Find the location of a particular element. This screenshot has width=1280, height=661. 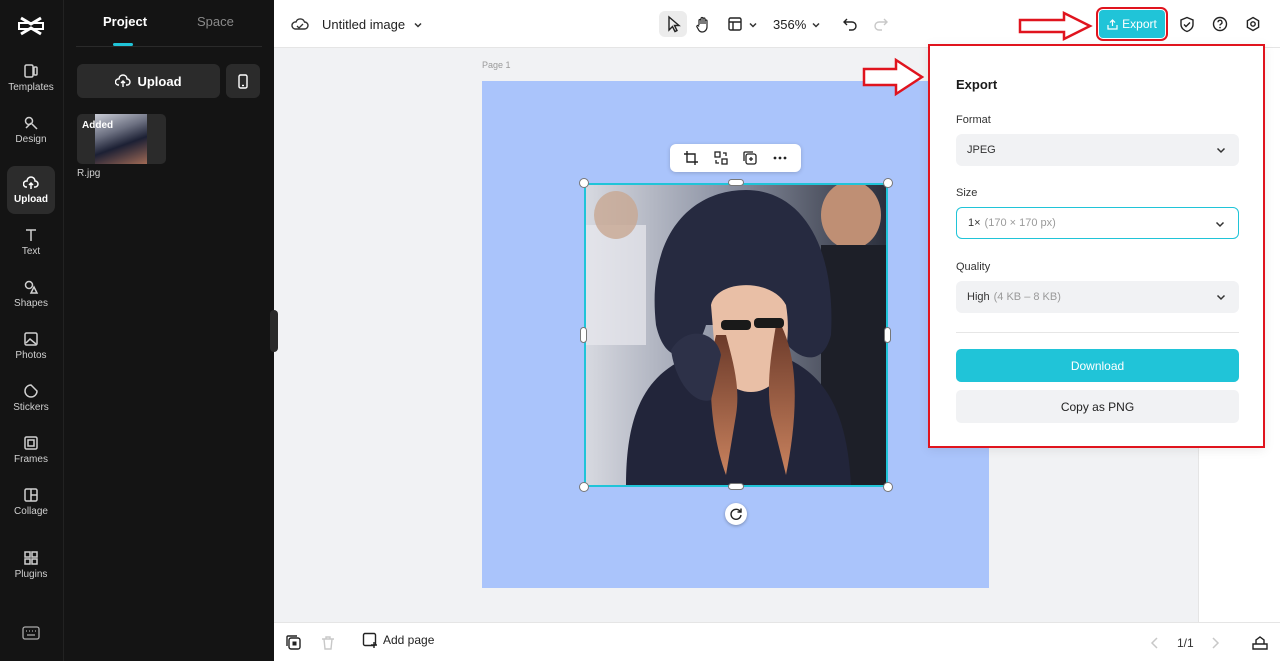

rail-item-frames: Frames is located at coordinates (31, 450).